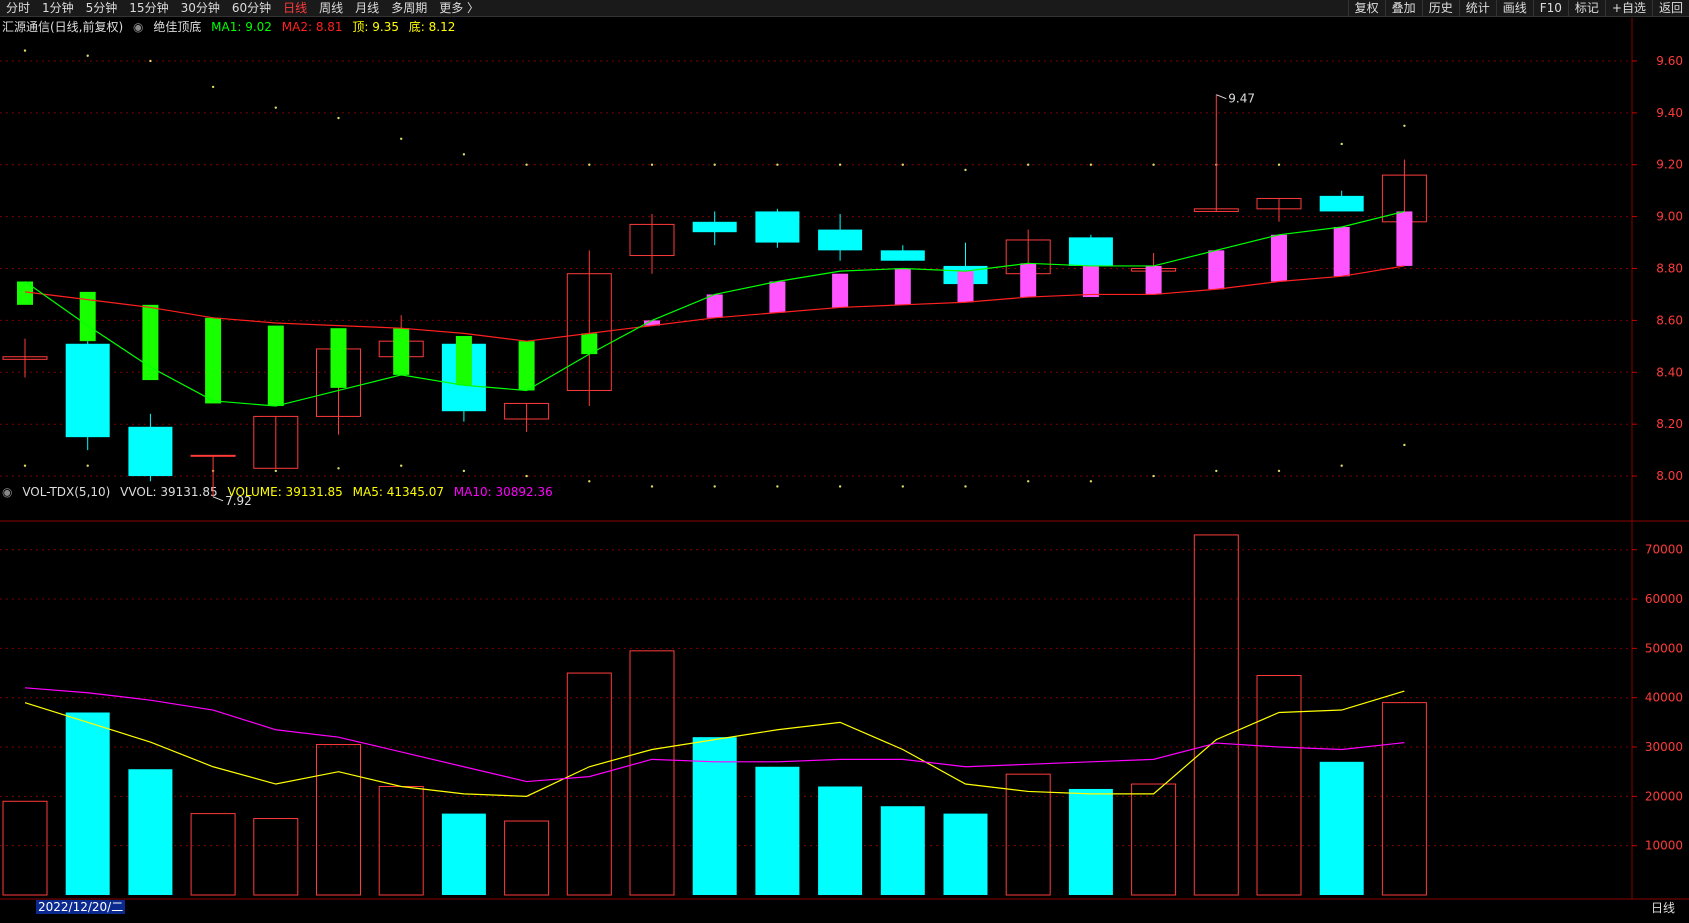  What do you see at coordinates (1669, 476) in the screenshot?
I see `price-tick-label: 8.00` at bounding box center [1669, 476].